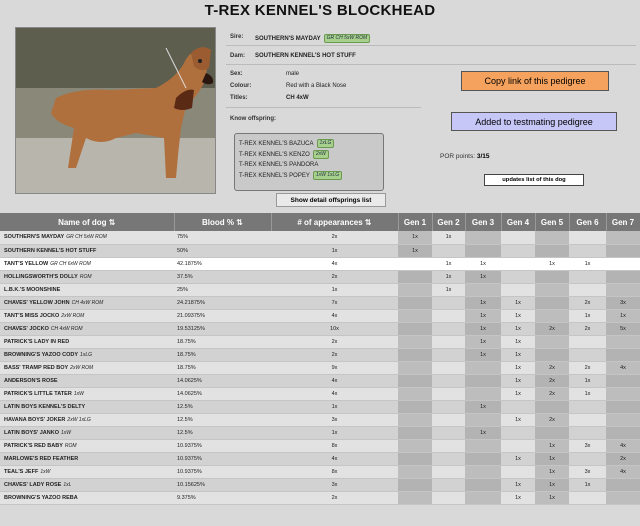 This screenshot has width=640, height=526. Describe the element at coordinates (335, 222) in the screenshot. I see `sort-appearances-header: # of appearances ⇅` at that location.